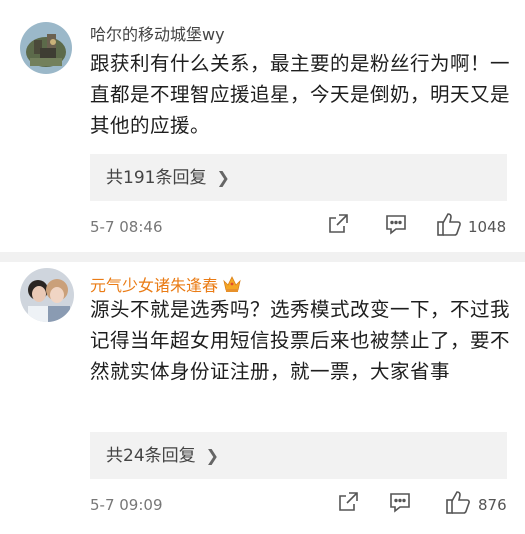  What do you see at coordinates (492, 505) in the screenshot?
I see `like-count: 876` at bounding box center [492, 505].